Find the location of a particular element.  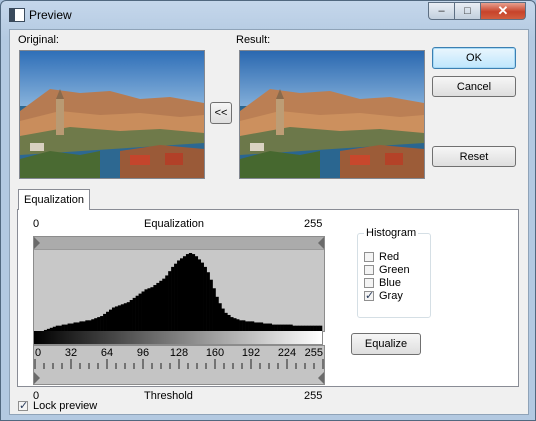

lock-preview-checkbox: Lock preview is located at coordinates (58, 405).